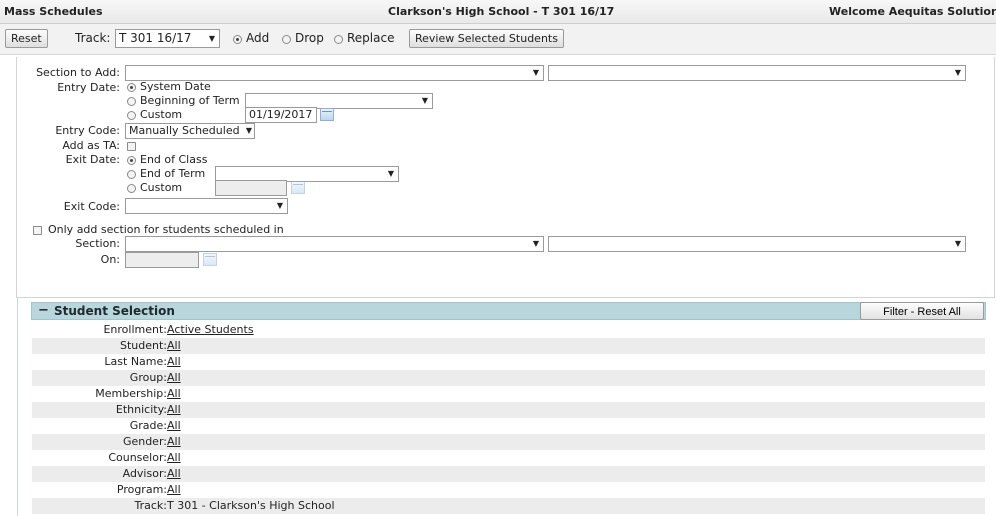 This screenshot has height=516, width=996. Describe the element at coordinates (757, 244) in the screenshot. I see `section-period-select: ▼` at that location.